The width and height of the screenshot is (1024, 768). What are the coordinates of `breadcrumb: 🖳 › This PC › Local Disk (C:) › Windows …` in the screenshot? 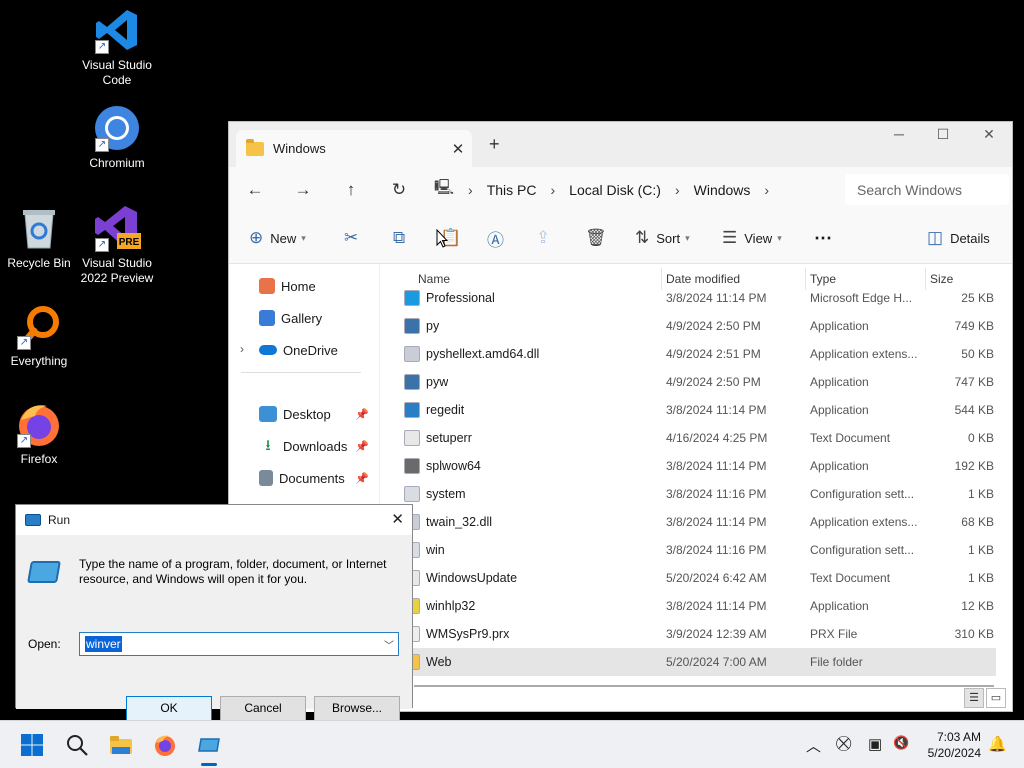 It's located at (634, 189).